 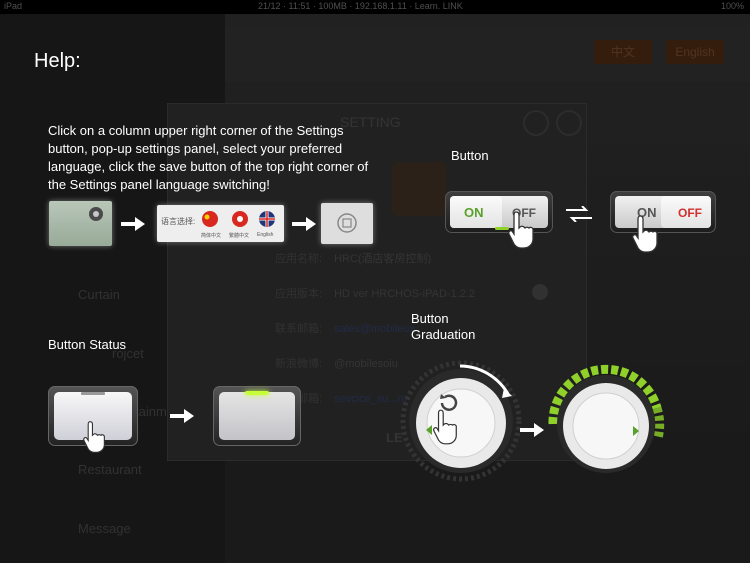 I want to click on swap-arrows-icon, so click(x=579, y=214).